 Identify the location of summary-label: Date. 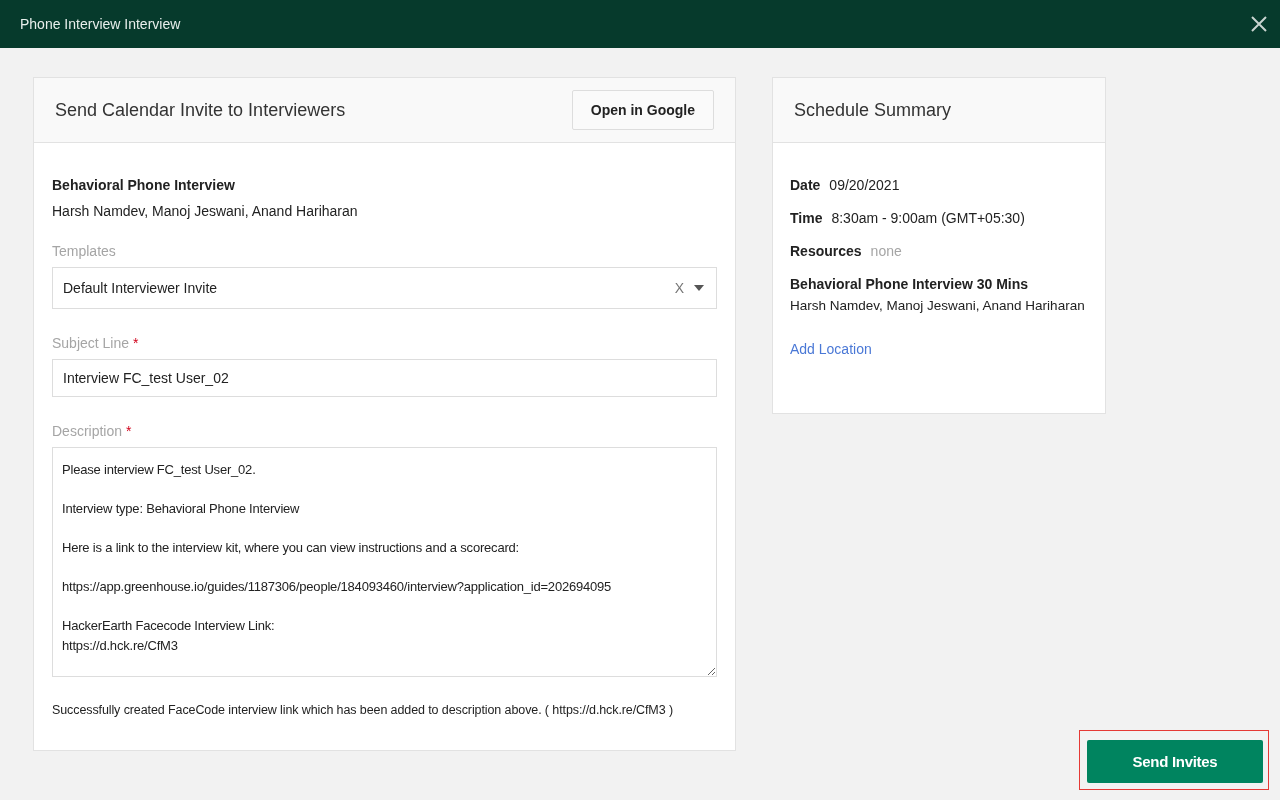
(805, 185).